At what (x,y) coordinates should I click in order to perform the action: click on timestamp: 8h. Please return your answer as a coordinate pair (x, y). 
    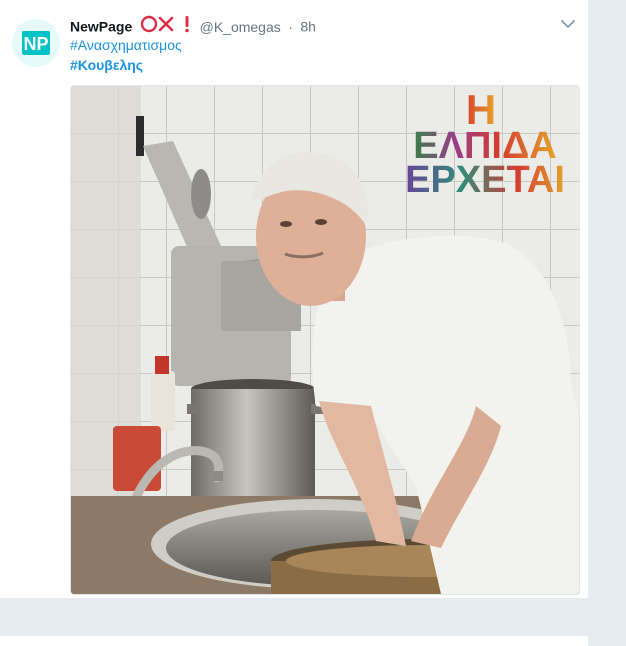
    Looking at the image, I should click on (308, 27).